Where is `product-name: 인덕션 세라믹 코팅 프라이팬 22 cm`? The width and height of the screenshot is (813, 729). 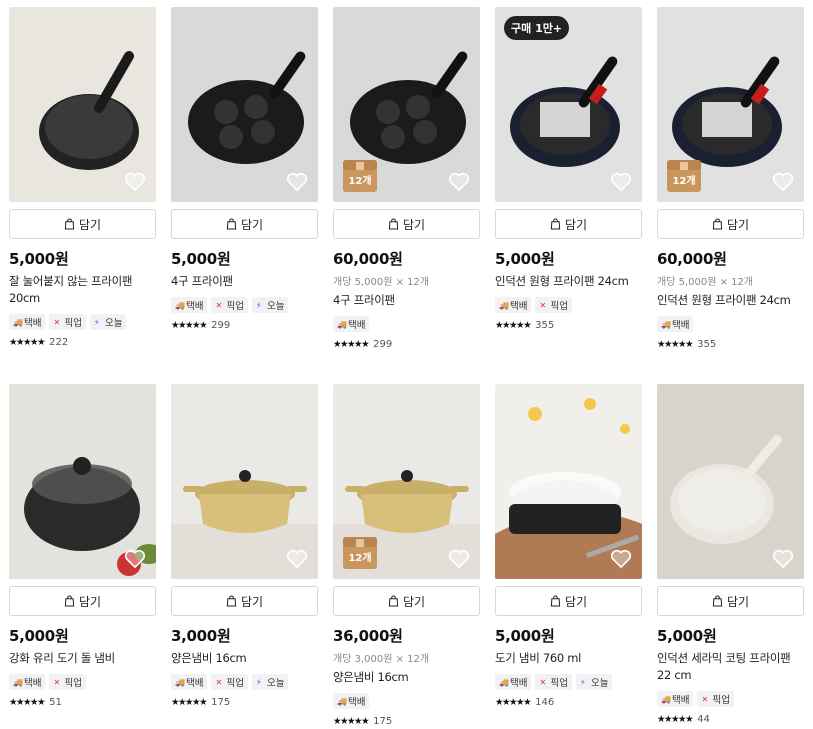 product-name: 인덕션 세라믹 코팅 프라이팬 22 cm is located at coordinates (730, 667).